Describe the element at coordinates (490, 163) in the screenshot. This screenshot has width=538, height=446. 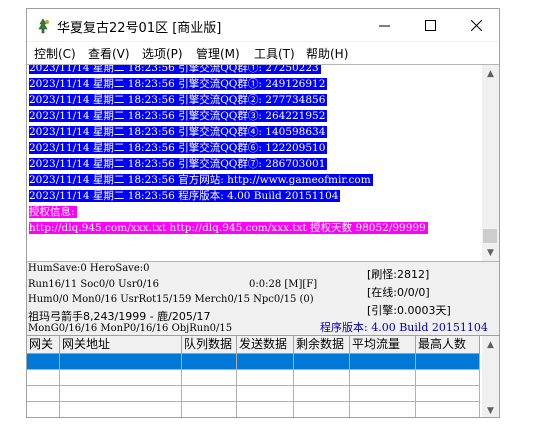
I see `log-scrollbar: ▲ ▼` at that location.